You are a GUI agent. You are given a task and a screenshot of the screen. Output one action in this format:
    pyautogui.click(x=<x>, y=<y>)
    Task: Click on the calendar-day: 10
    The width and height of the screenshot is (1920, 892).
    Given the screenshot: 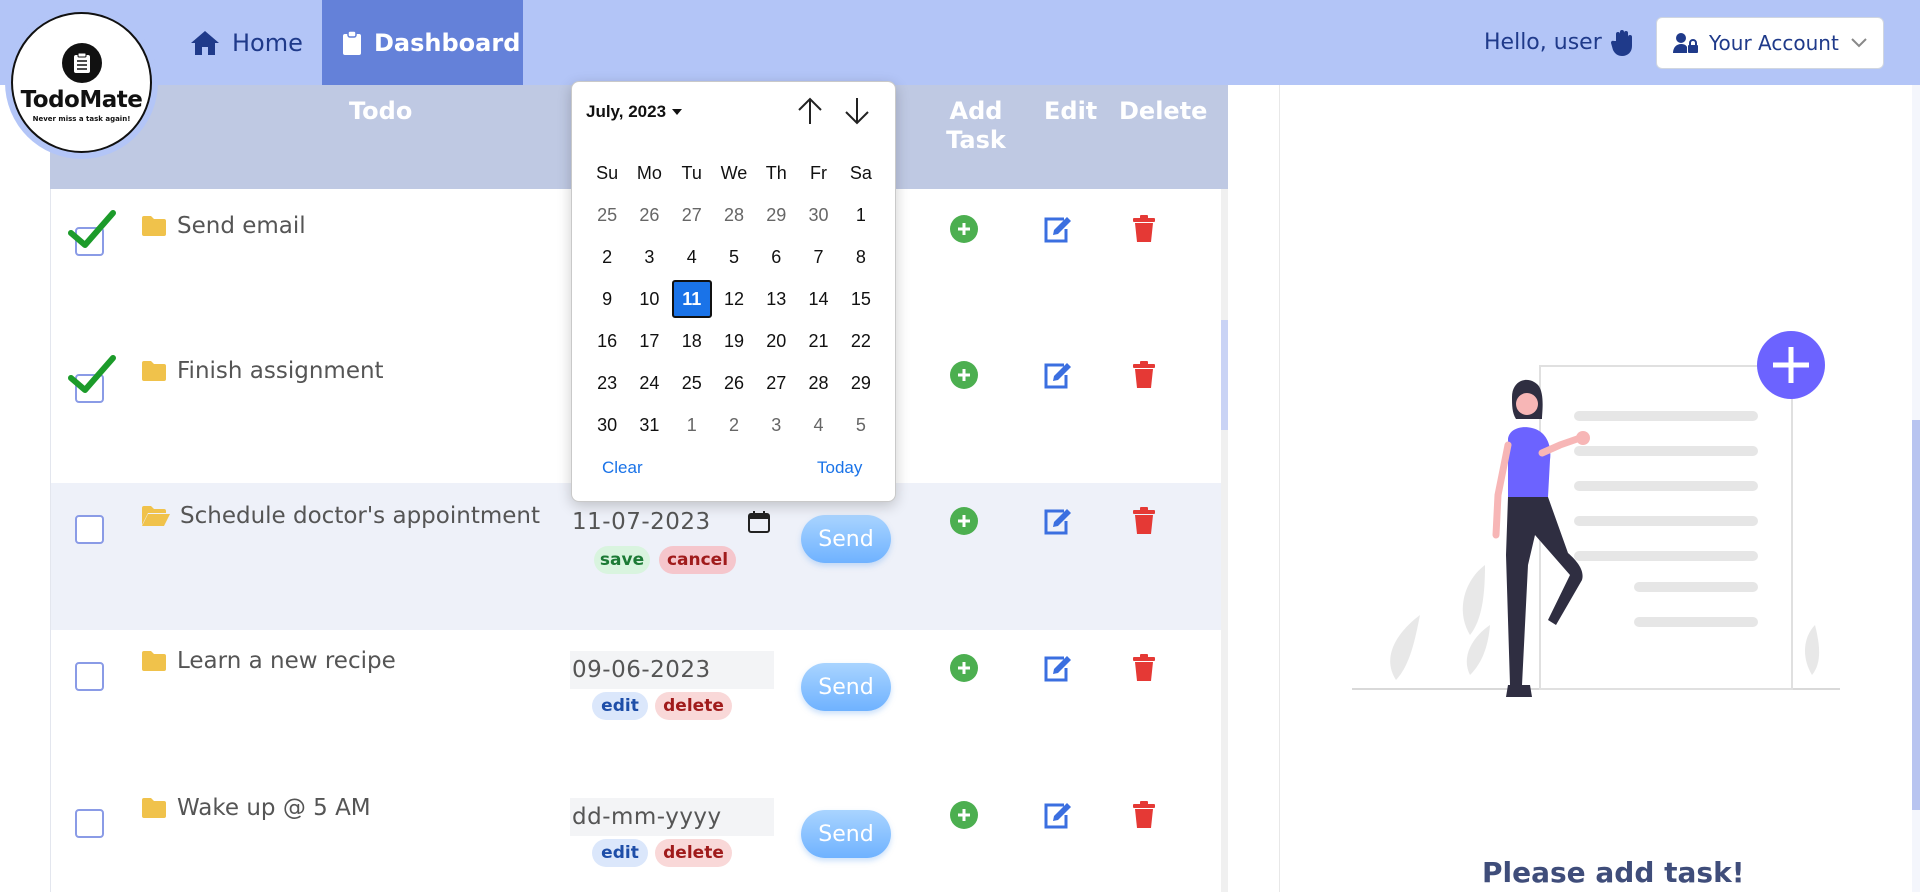 What is the action you would take?
    pyautogui.click(x=649, y=299)
    